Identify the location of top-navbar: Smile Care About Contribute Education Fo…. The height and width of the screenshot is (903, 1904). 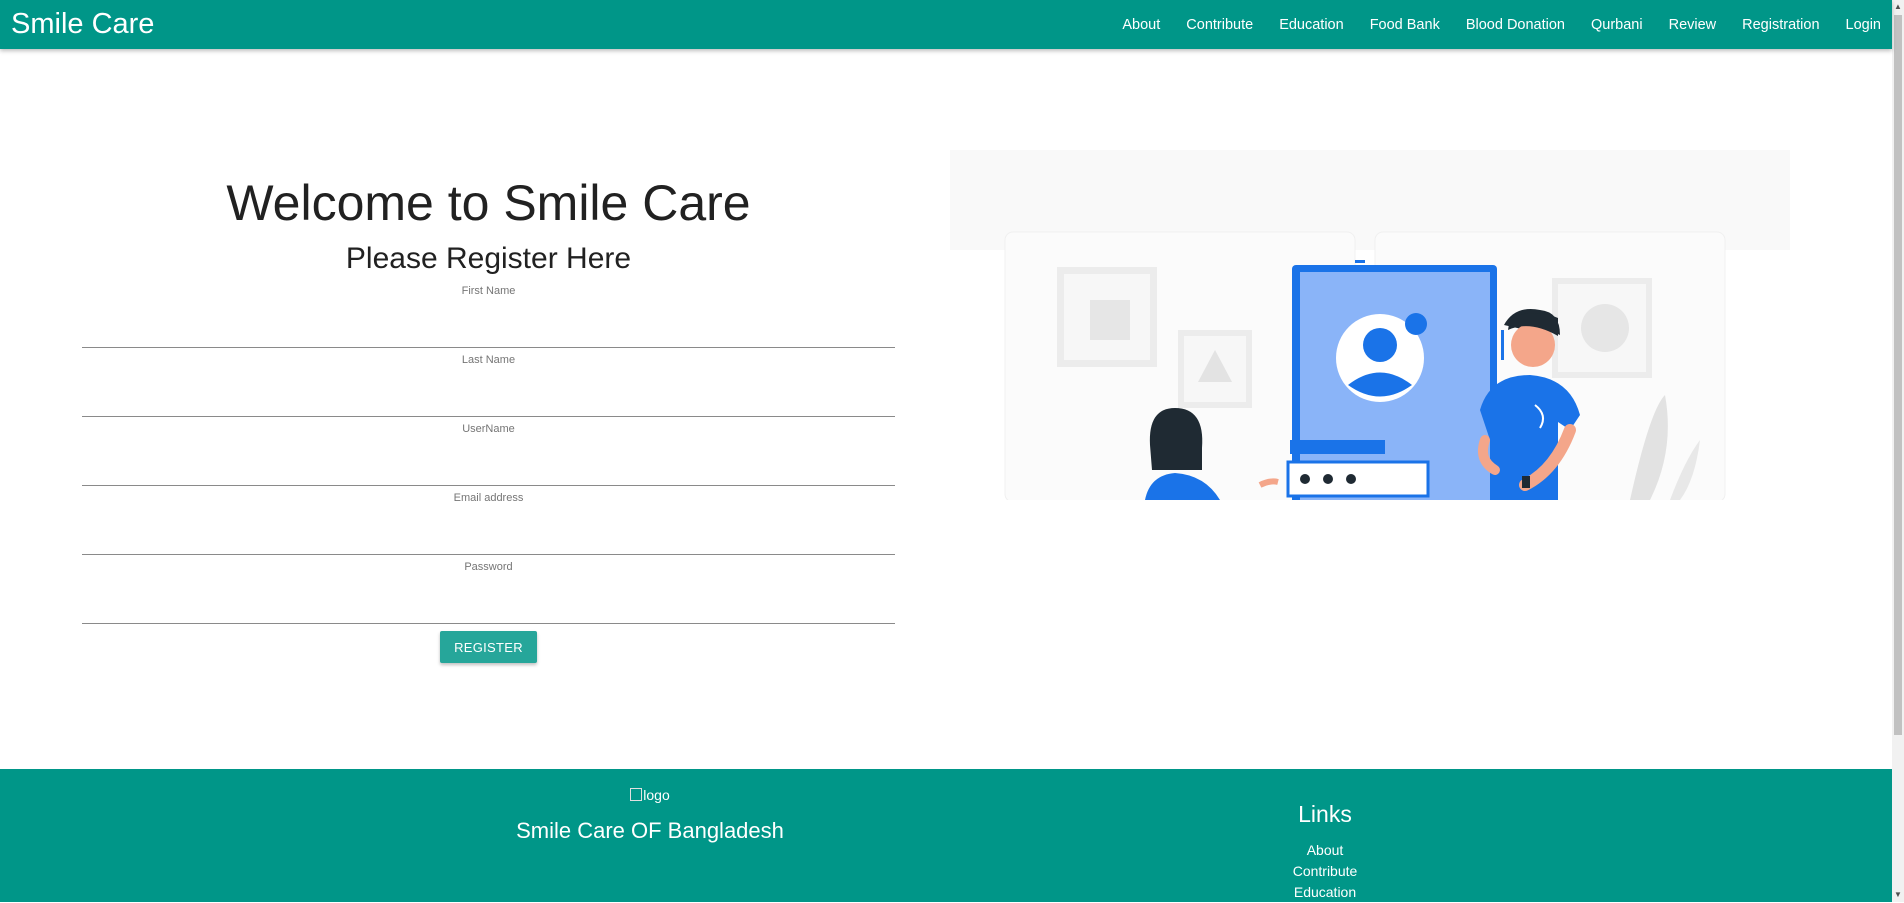
(946, 24).